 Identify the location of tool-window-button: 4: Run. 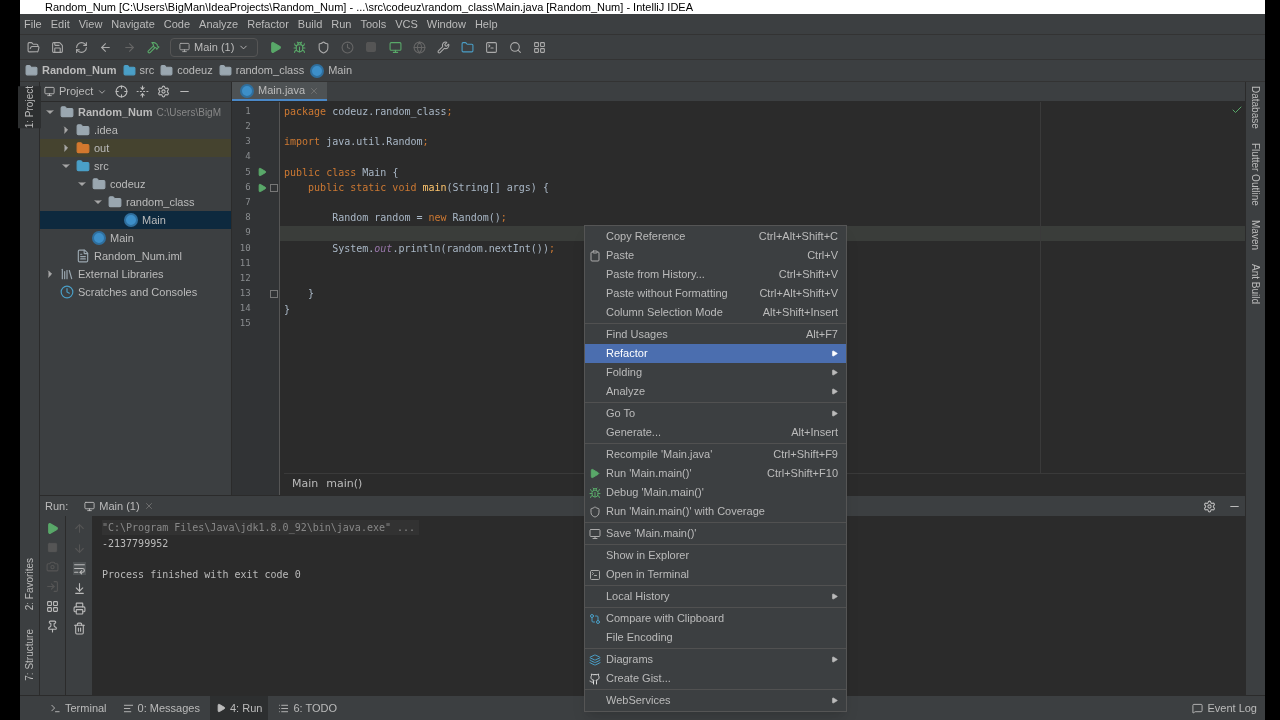
(239, 708).